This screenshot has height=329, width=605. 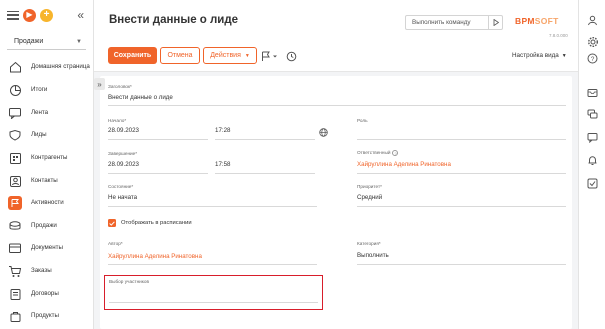 What do you see at coordinates (362, 120) in the screenshot?
I see `role-label: Роль` at bounding box center [362, 120].